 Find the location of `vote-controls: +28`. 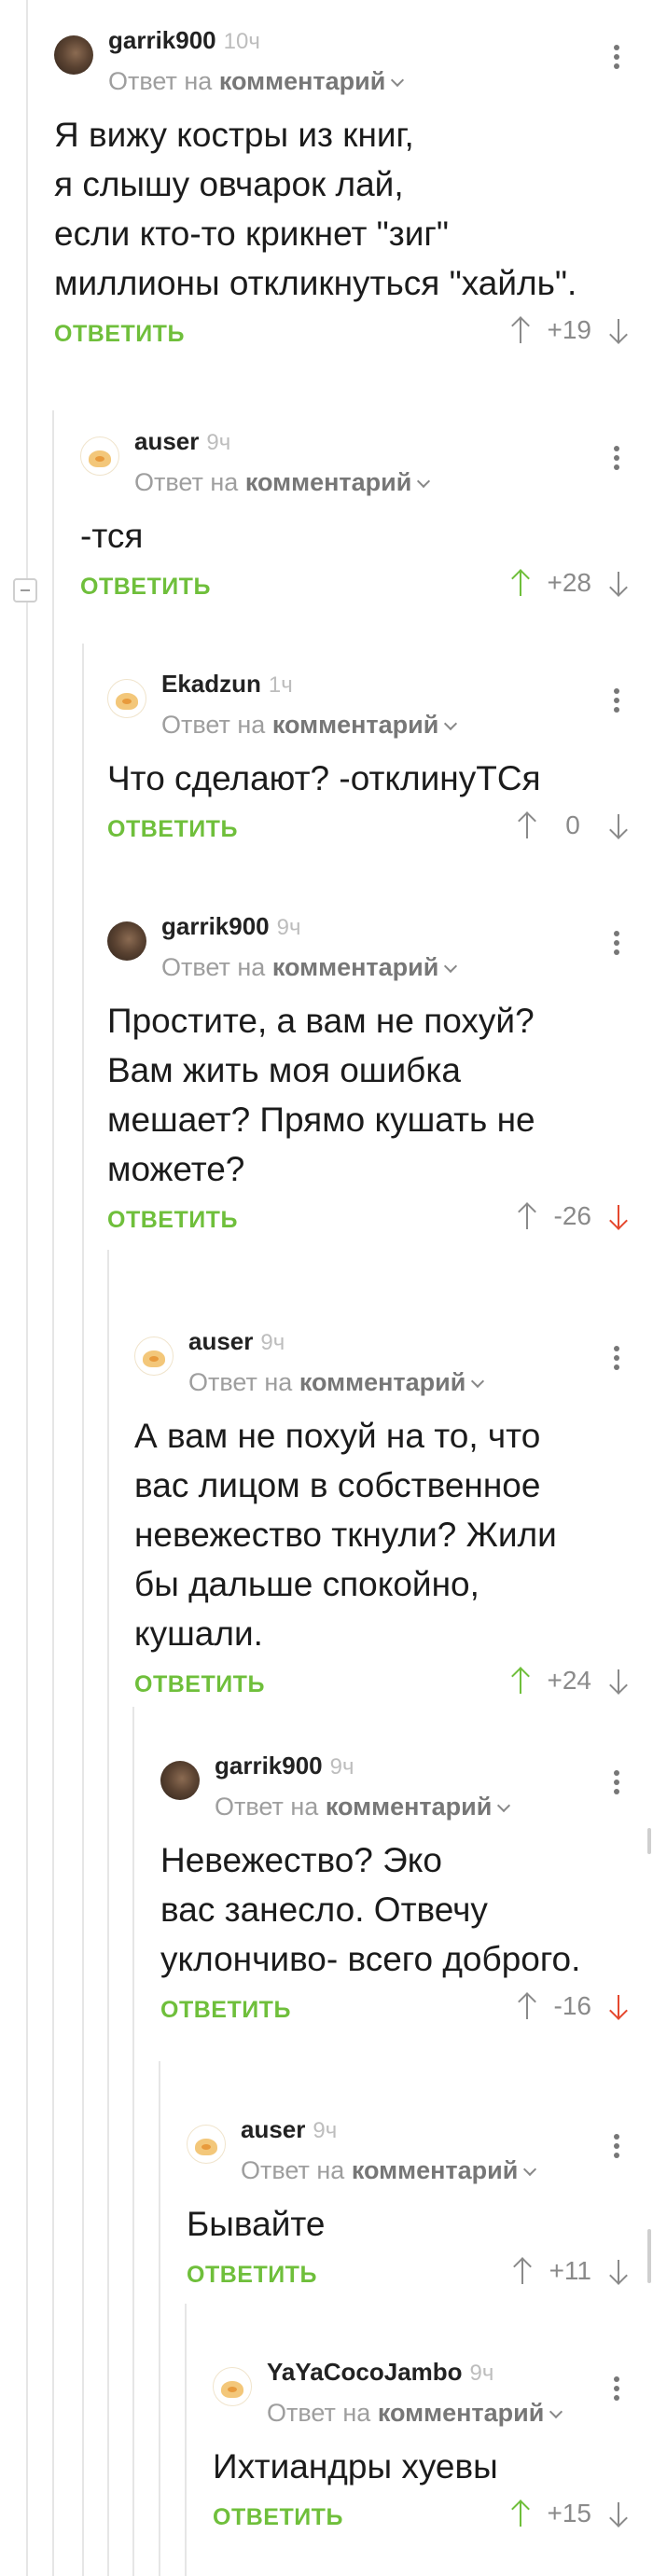

vote-controls: +28 is located at coordinates (570, 583).